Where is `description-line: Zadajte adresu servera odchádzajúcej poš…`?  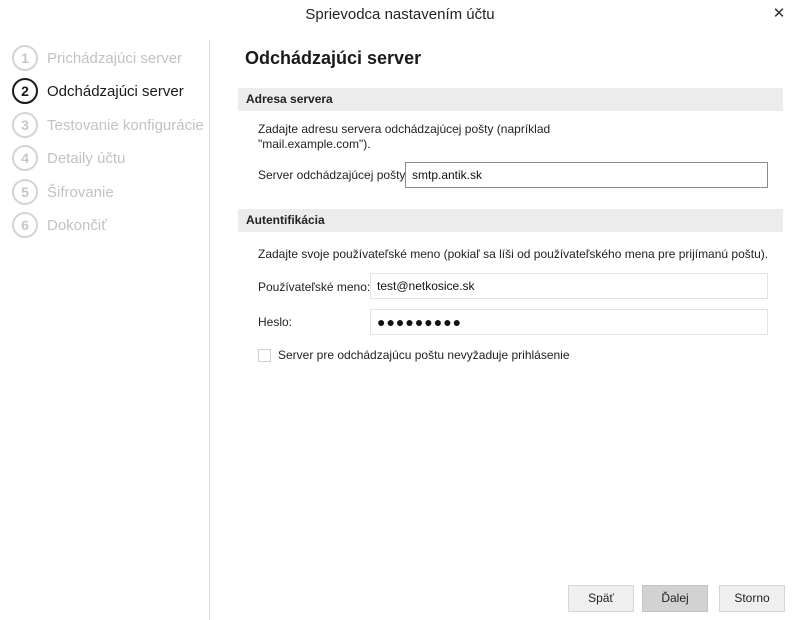 description-line: Zadajte adresu servera odchádzajúcej poš… is located at coordinates (404, 129).